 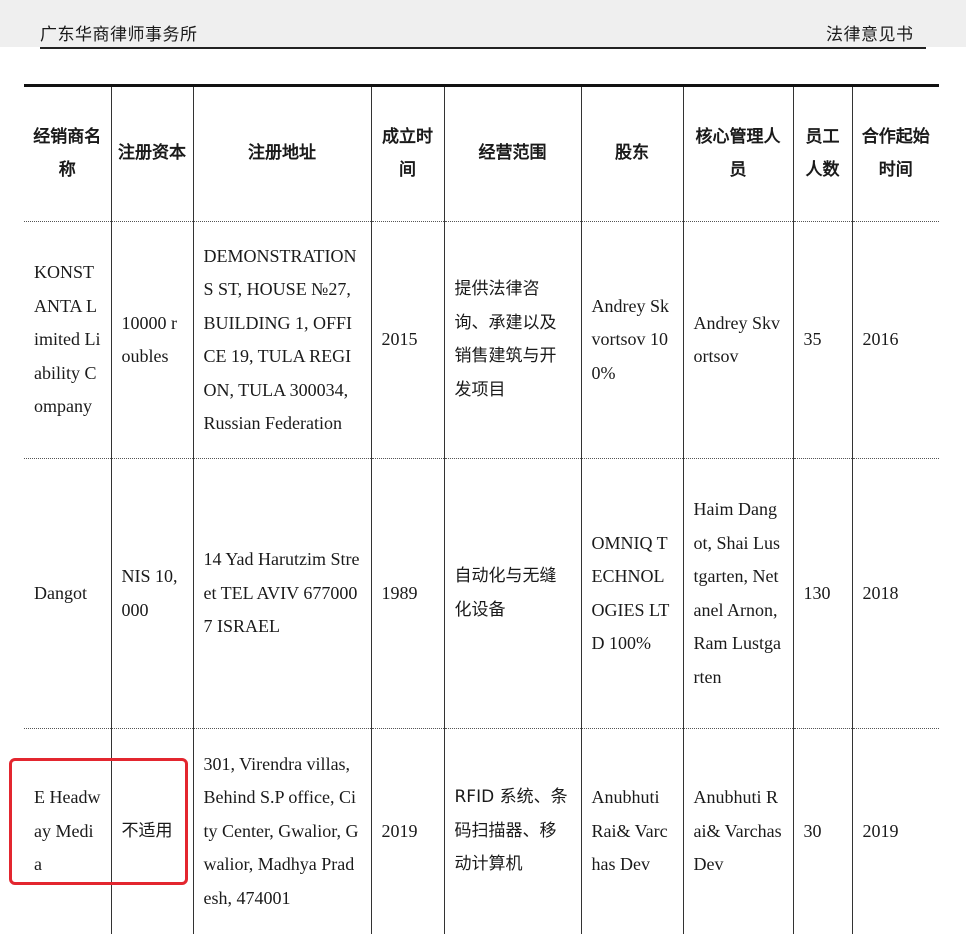 I want to click on cell-name: E Headway Media, so click(x=67, y=831).